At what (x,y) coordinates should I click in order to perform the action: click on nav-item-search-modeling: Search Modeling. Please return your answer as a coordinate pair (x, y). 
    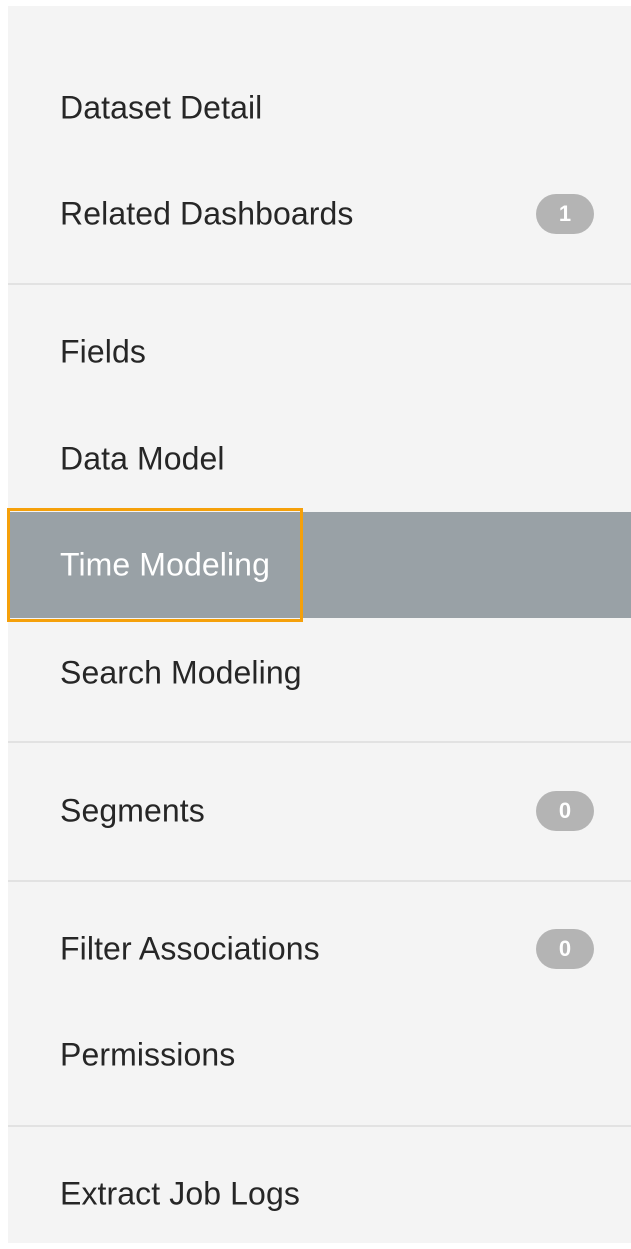
    Looking at the image, I should click on (319, 673).